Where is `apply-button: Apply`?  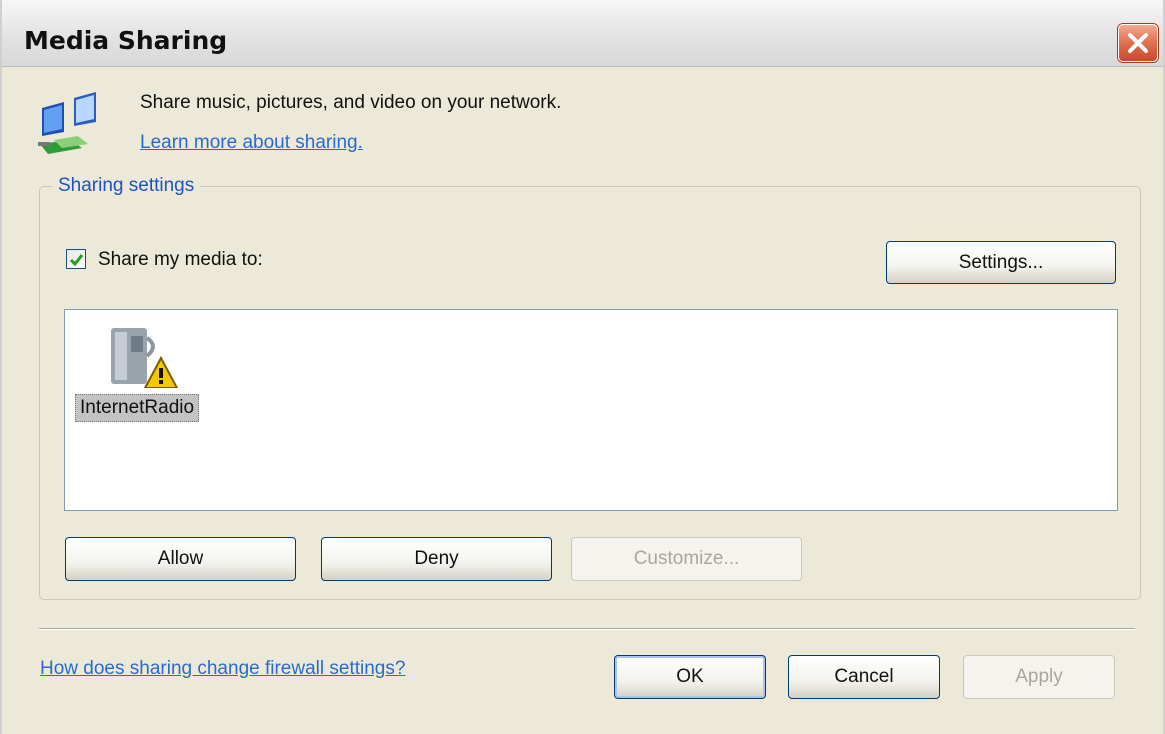 apply-button: Apply is located at coordinates (1039, 677).